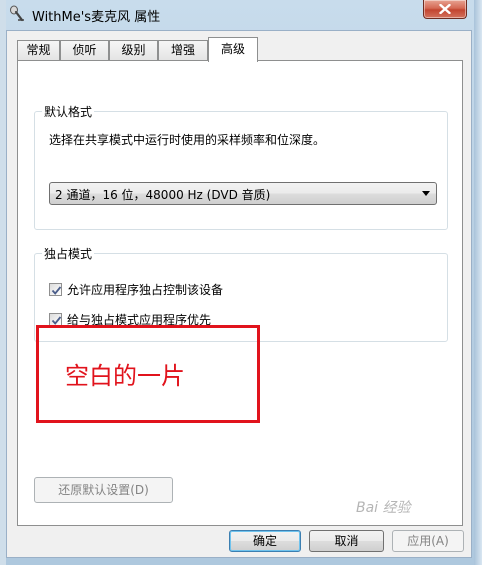 This screenshot has width=482, height=565. I want to click on microphone-icon, so click(17, 14).